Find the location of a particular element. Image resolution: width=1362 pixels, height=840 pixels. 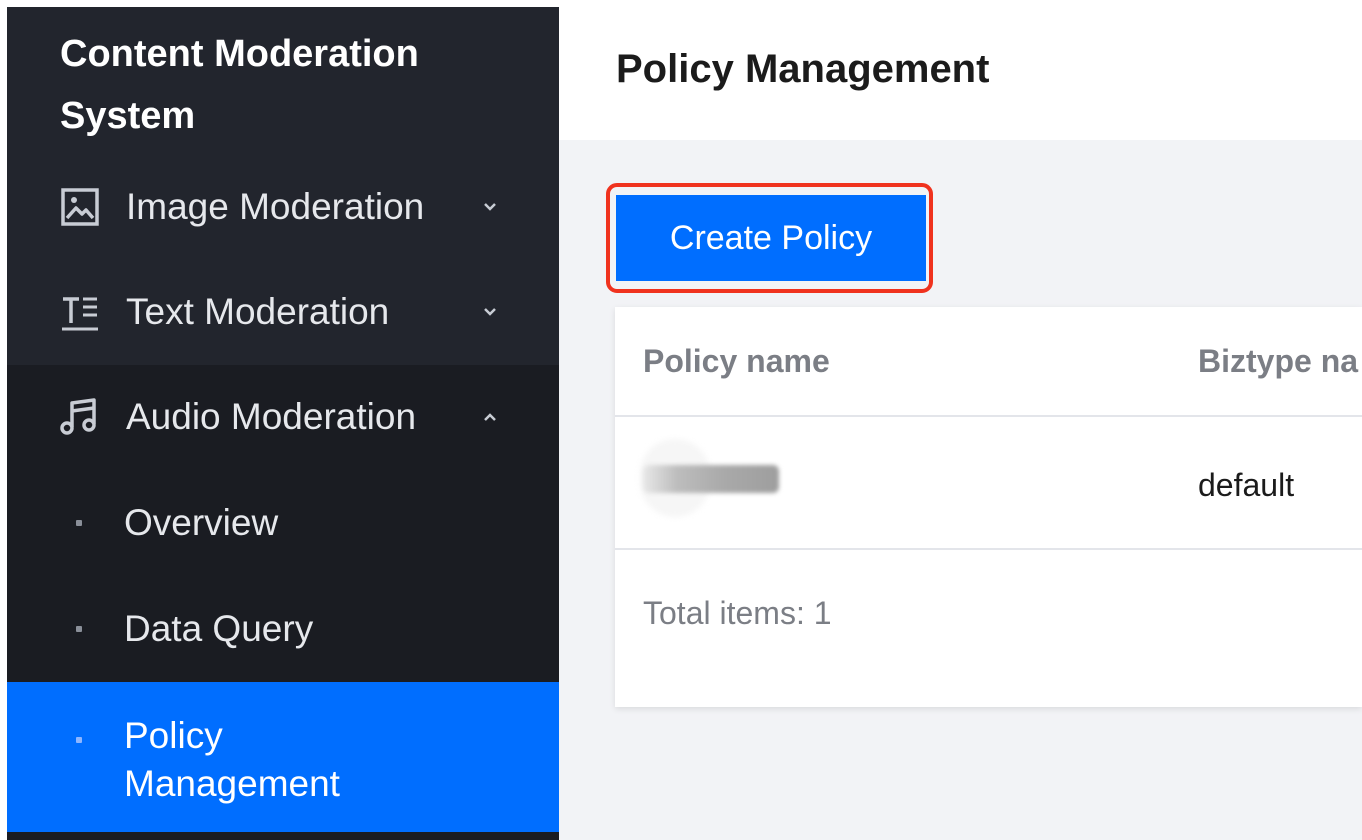

sidebar-item-label: Audio Moderation is located at coordinates (271, 416).